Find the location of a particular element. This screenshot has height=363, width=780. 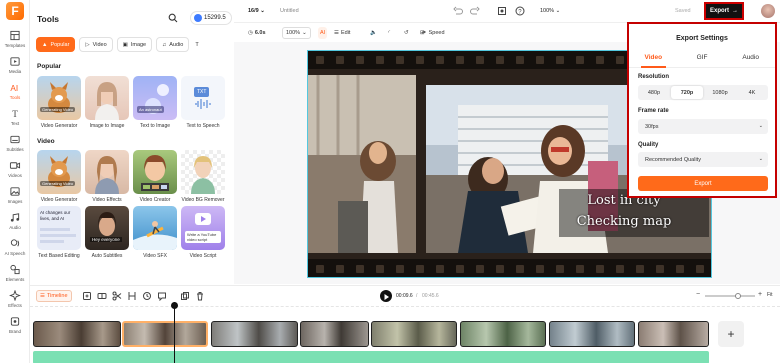

tool-thumb: AI changes our lives, and AI is located at coordinates (59, 228).